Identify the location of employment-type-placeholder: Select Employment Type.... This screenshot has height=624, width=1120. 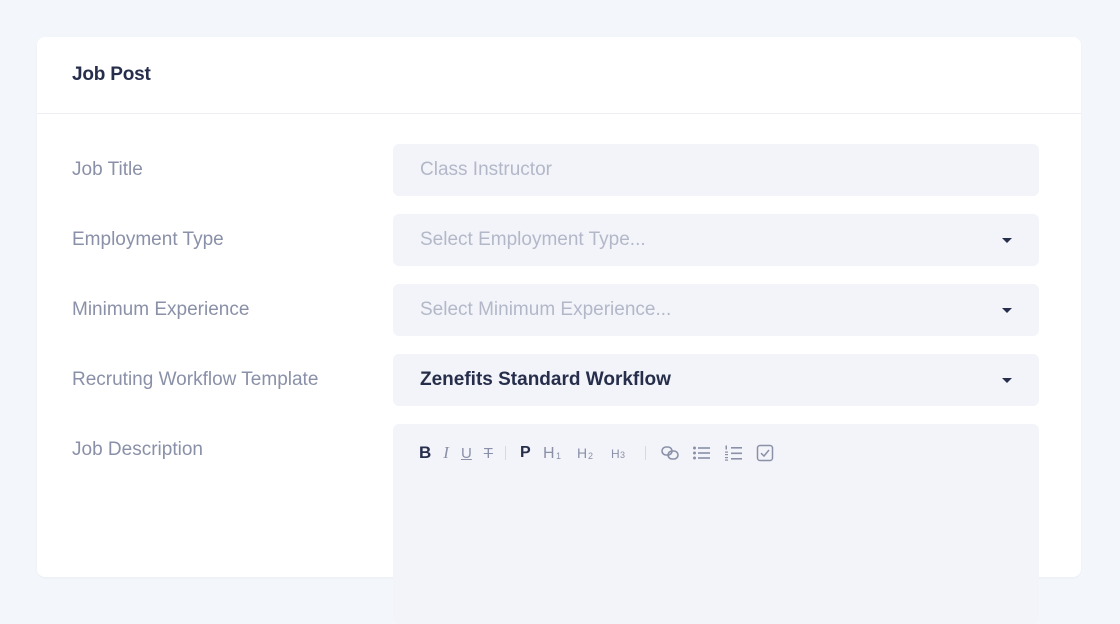
(533, 239).